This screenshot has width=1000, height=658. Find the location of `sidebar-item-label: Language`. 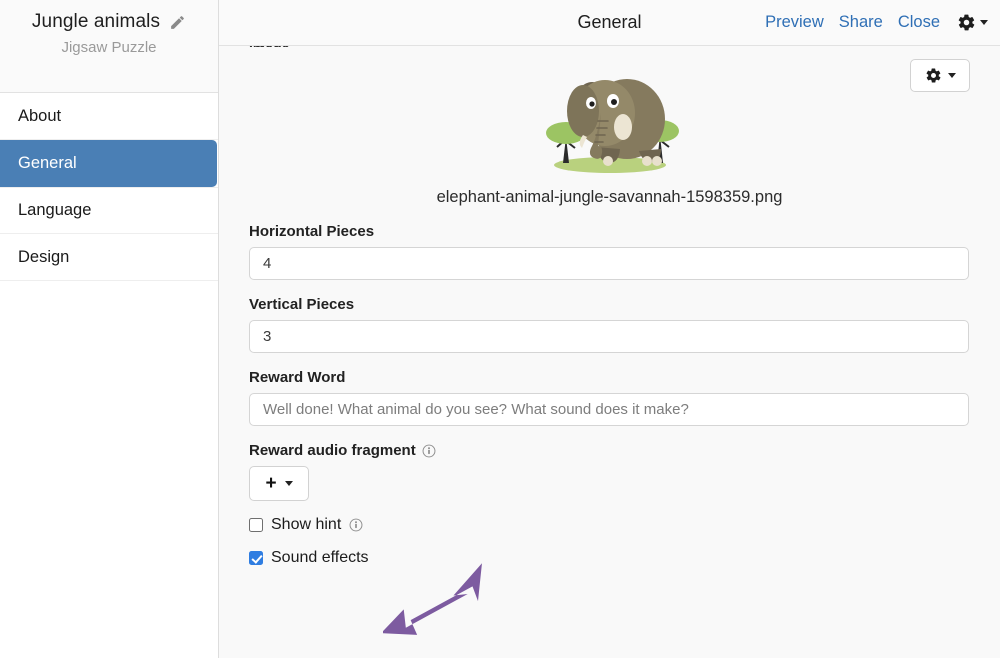

sidebar-item-label: Language is located at coordinates (55, 210).